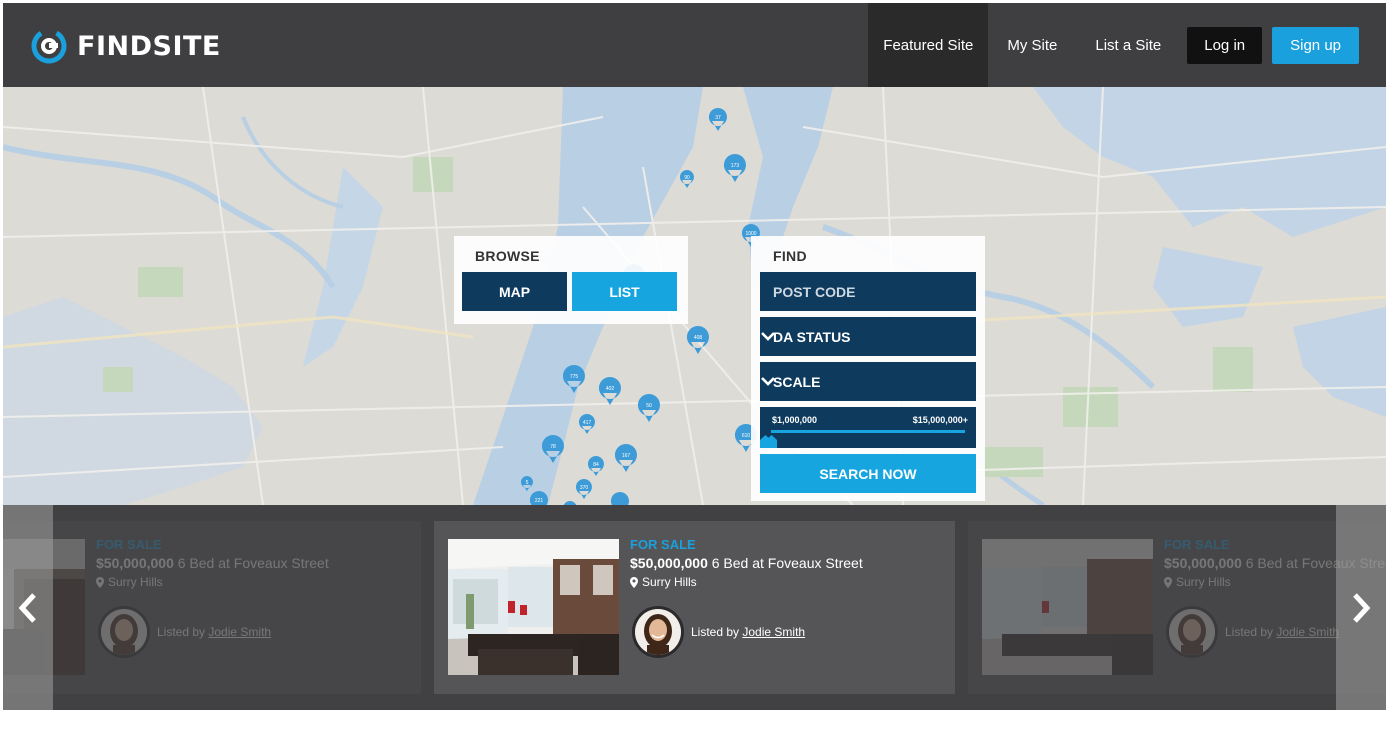  I want to click on range-max-label: $15,000,000+, so click(940, 420).